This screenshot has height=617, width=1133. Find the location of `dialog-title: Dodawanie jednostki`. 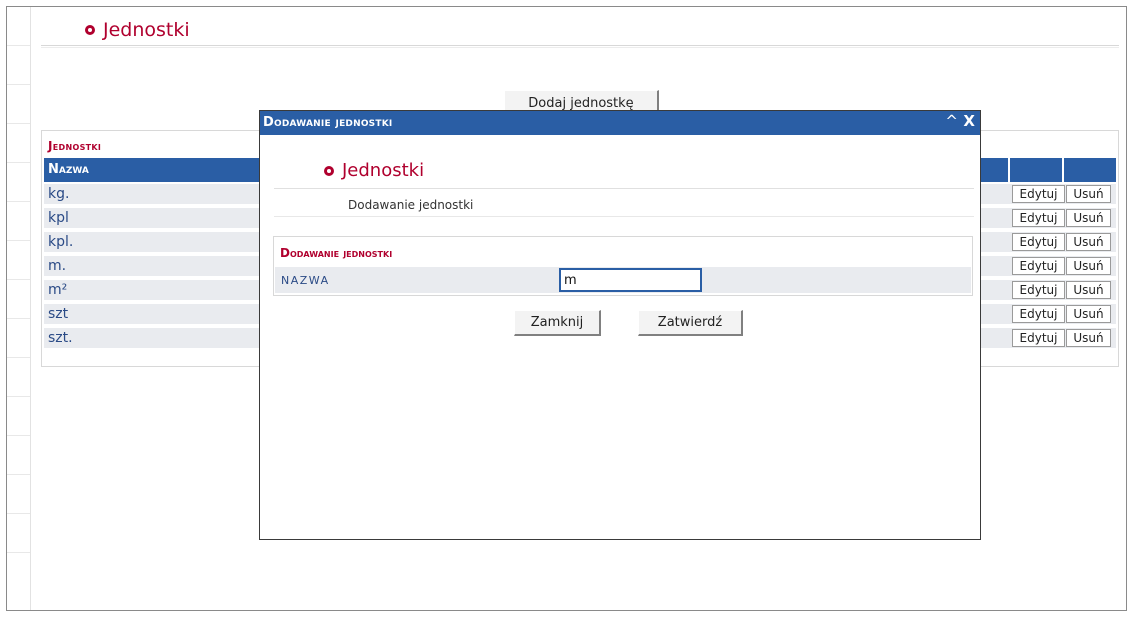

dialog-title: Dodawanie jednostki is located at coordinates (328, 122).